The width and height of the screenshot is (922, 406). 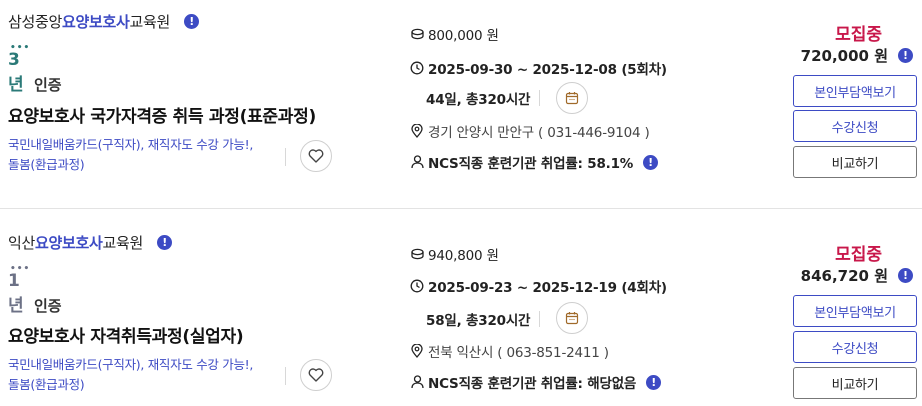 I want to click on price-value: 720,000 원, so click(x=844, y=56).